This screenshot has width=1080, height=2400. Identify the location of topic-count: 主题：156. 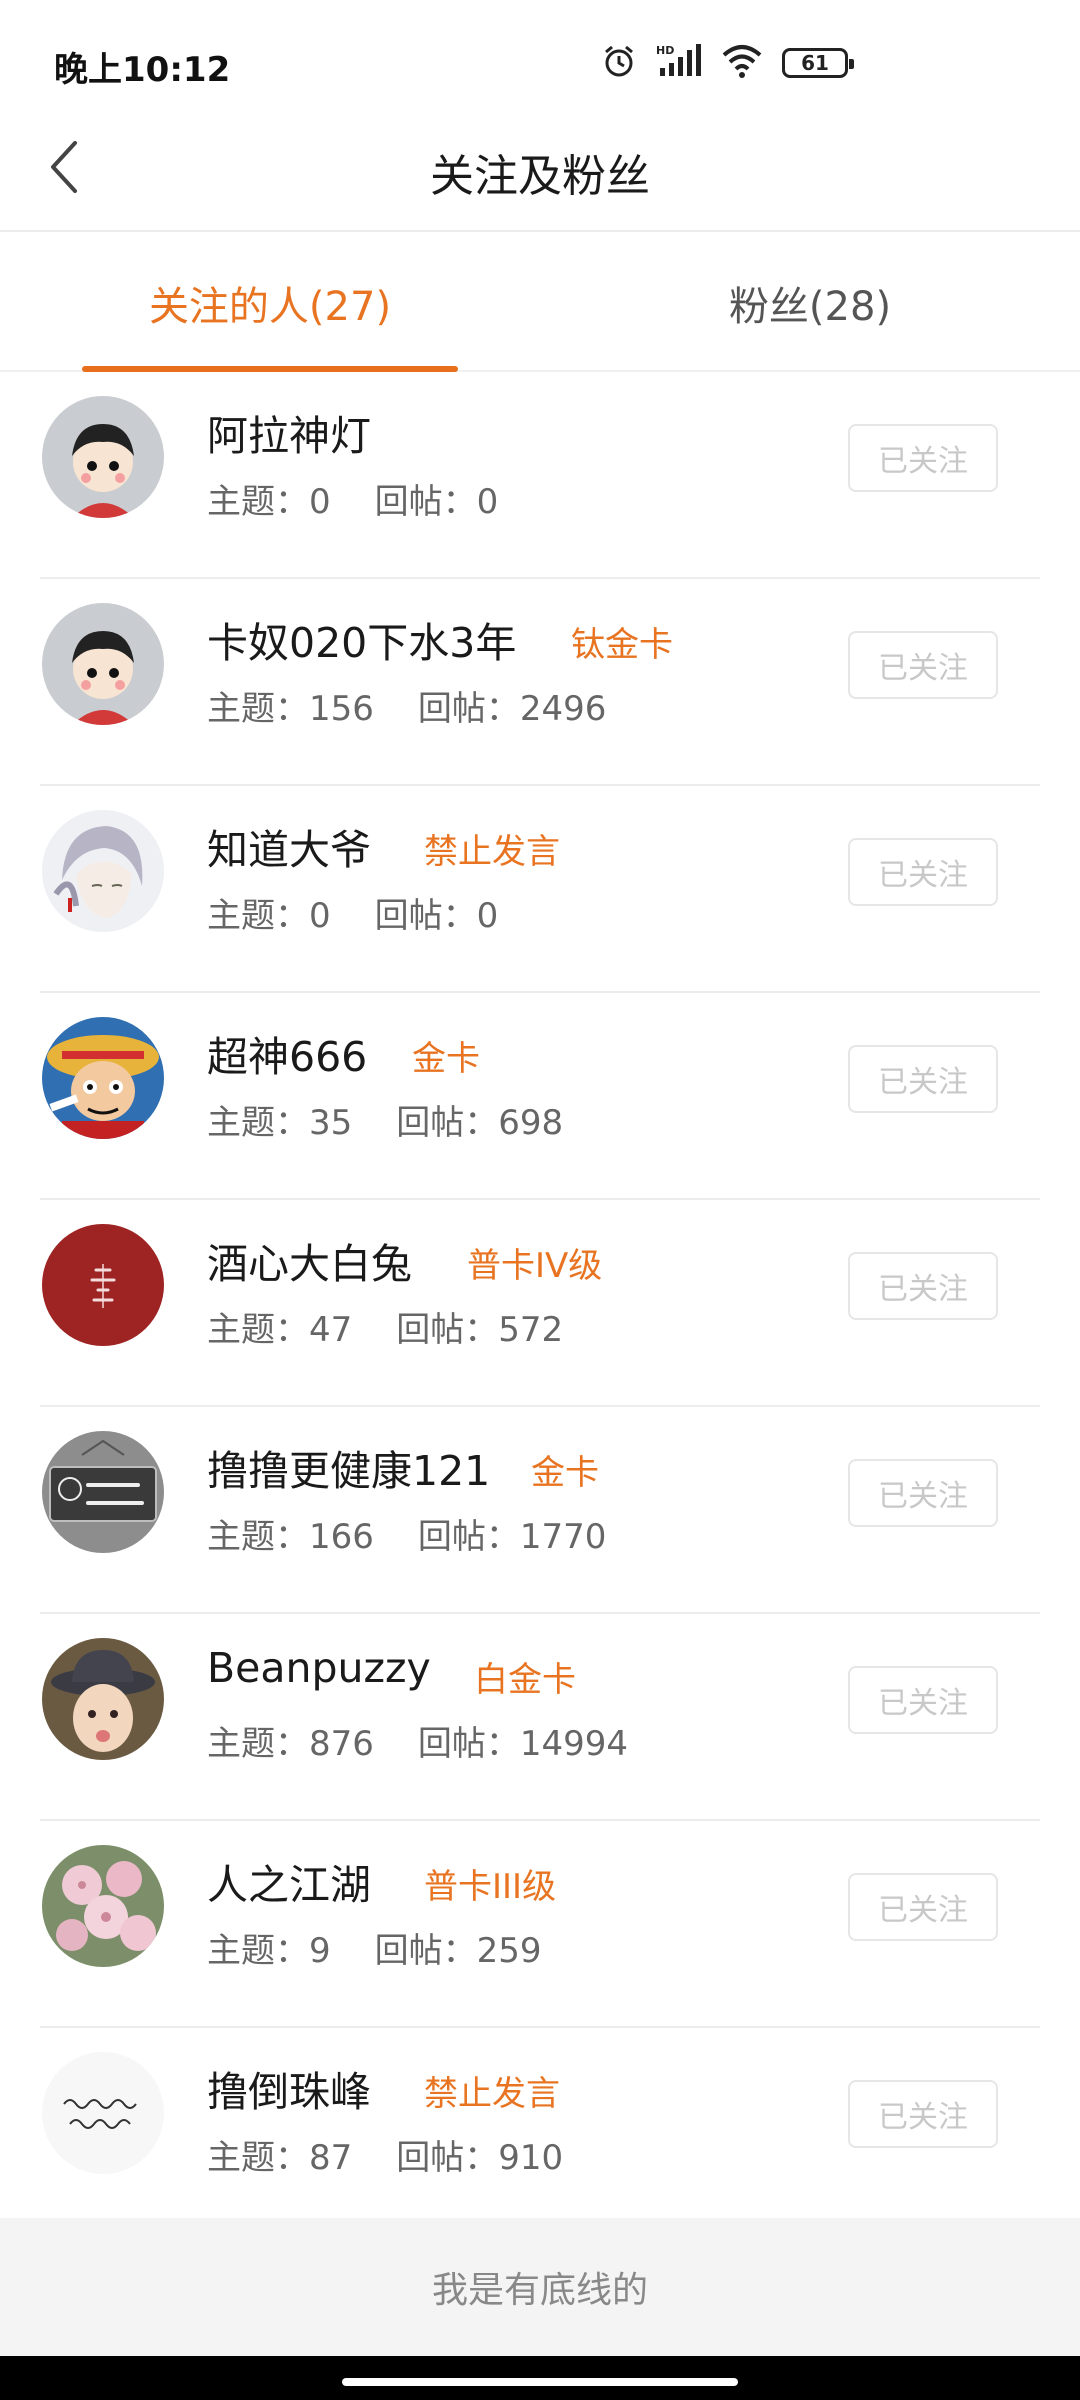
(290, 709).